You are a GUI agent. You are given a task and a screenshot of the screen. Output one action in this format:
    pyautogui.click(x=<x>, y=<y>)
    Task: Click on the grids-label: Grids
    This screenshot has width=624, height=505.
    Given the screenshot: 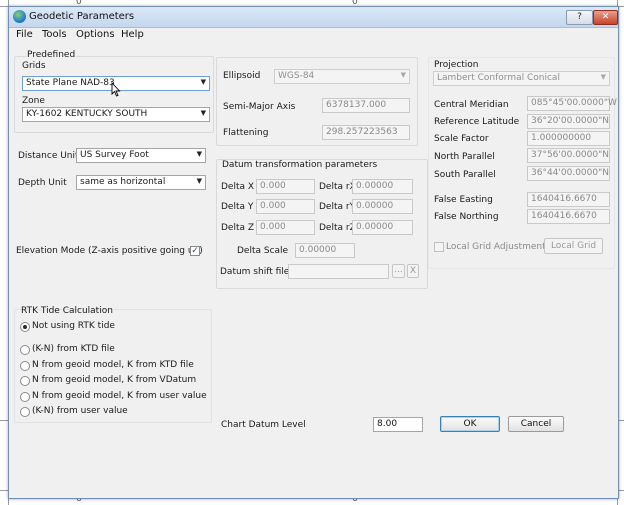 What is the action you would take?
    pyautogui.click(x=34, y=66)
    